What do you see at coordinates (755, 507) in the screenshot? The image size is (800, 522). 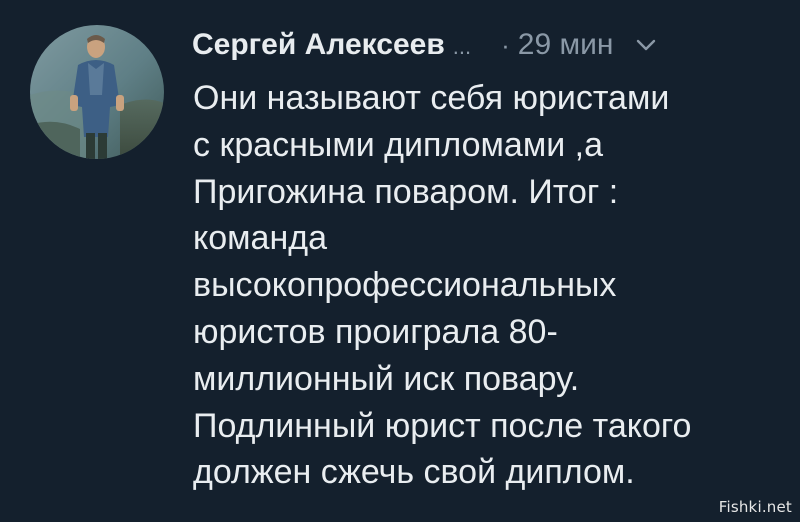 I see `watermark: Fishki.net` at bounding box center [755, 507].